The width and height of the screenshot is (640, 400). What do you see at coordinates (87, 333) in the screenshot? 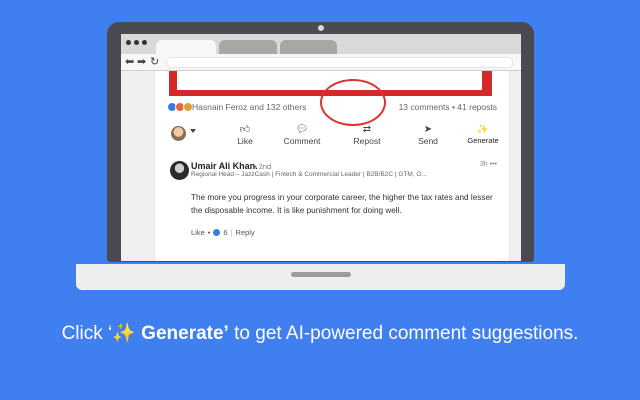
I see `caption-prefix: Click ‘` at bounding box center [87, 333].